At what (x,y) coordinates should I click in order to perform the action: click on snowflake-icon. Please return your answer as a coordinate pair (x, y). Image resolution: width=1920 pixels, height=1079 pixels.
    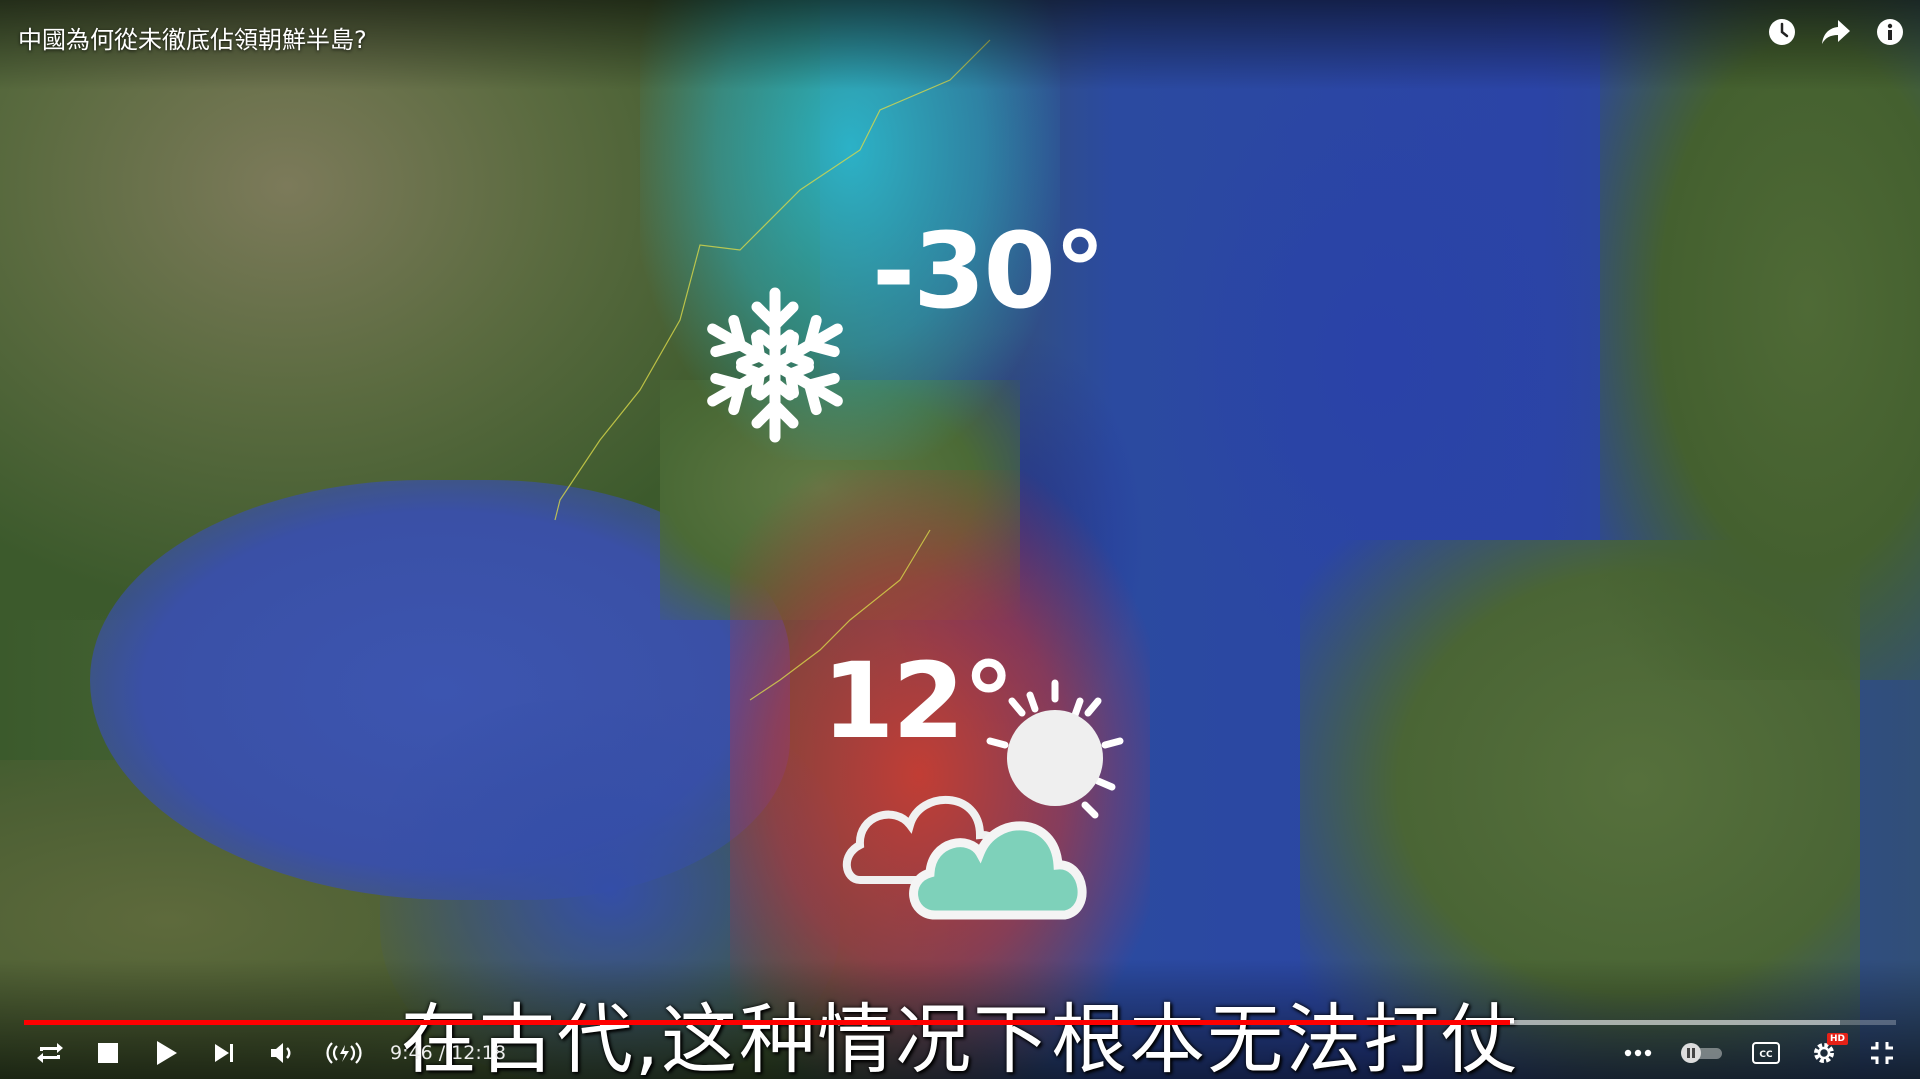
    Looking at the image, I should click on (775, 368).